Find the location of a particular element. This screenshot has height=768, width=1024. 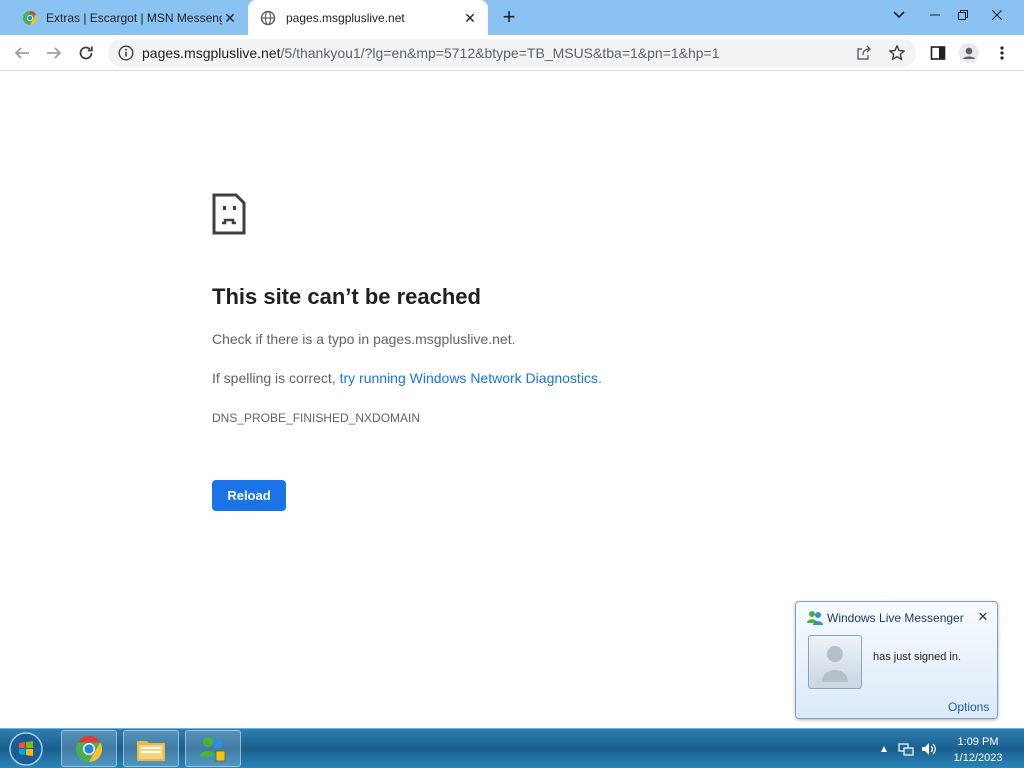

profile-avatar-icon is located at coordinates (969, 53).